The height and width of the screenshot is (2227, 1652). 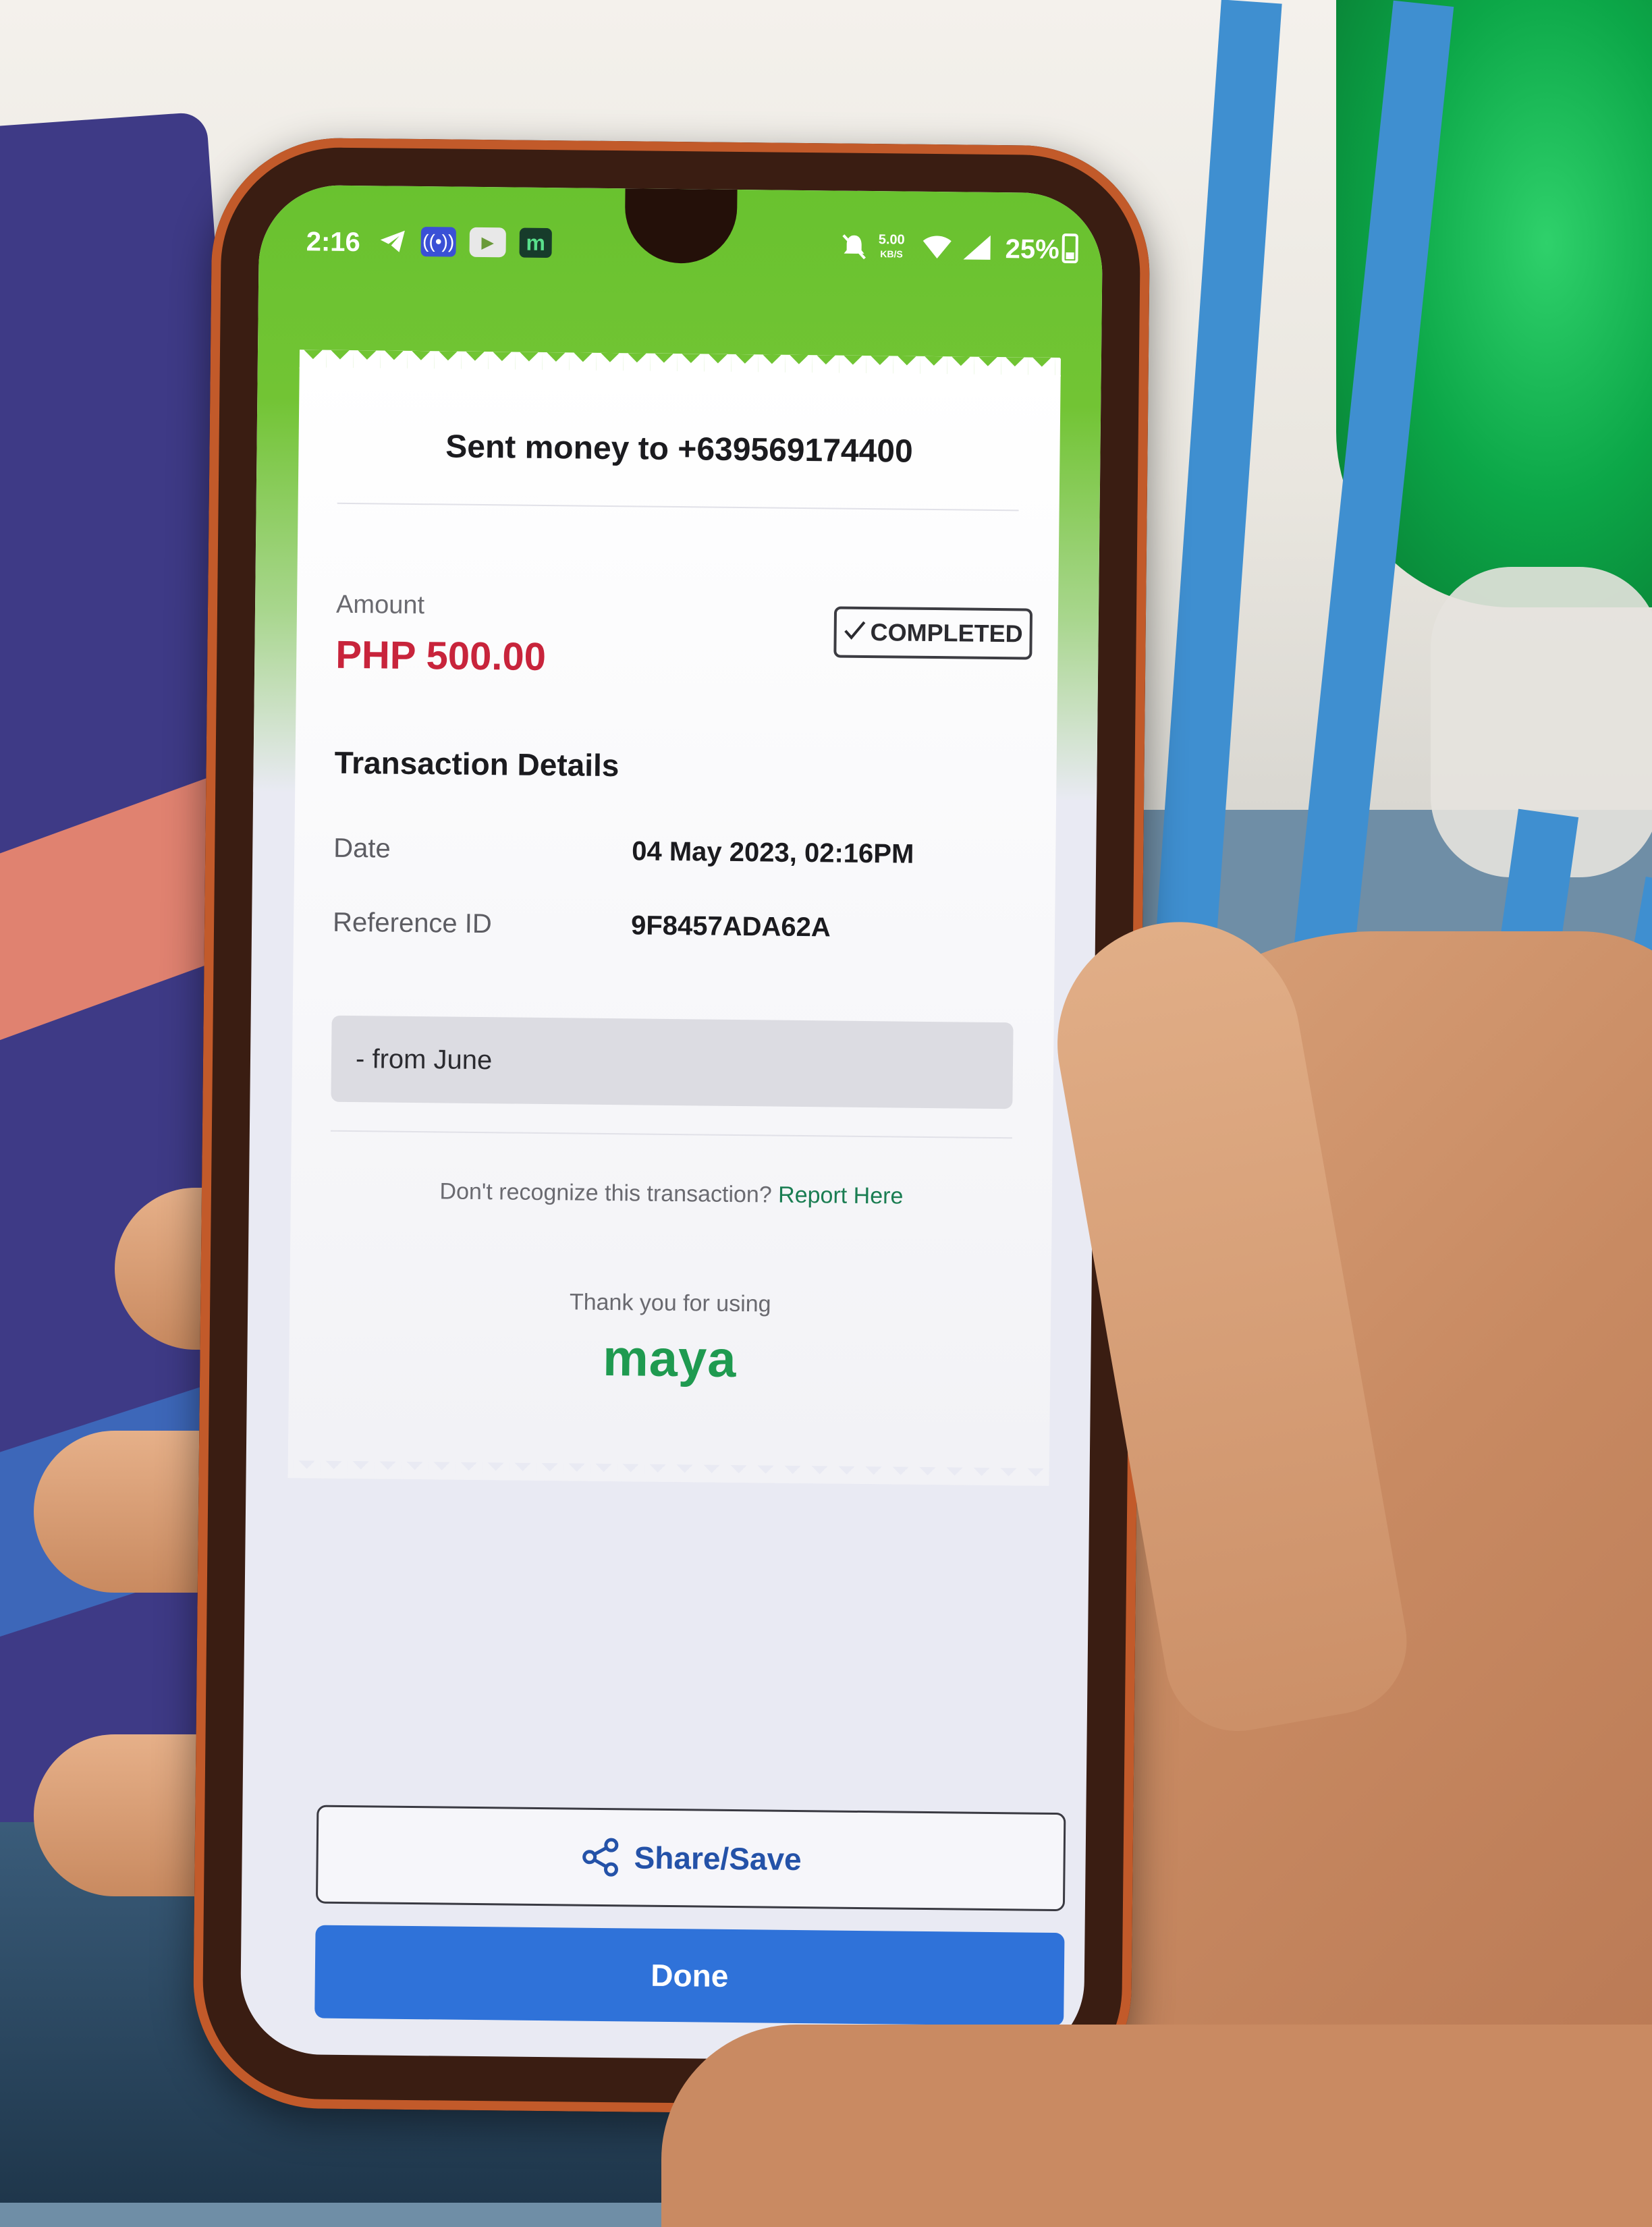 I want to click on m-app-icon: m, so click(x=535, y=242).